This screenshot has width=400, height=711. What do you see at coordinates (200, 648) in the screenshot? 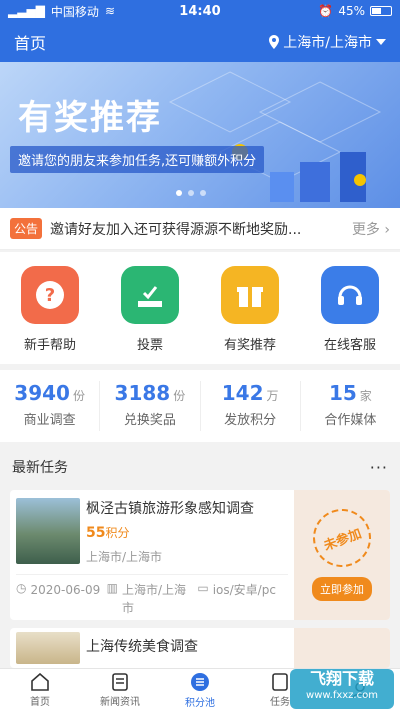
I see `task-card: 上海传统美食调查` at bounding box center [200, 648].